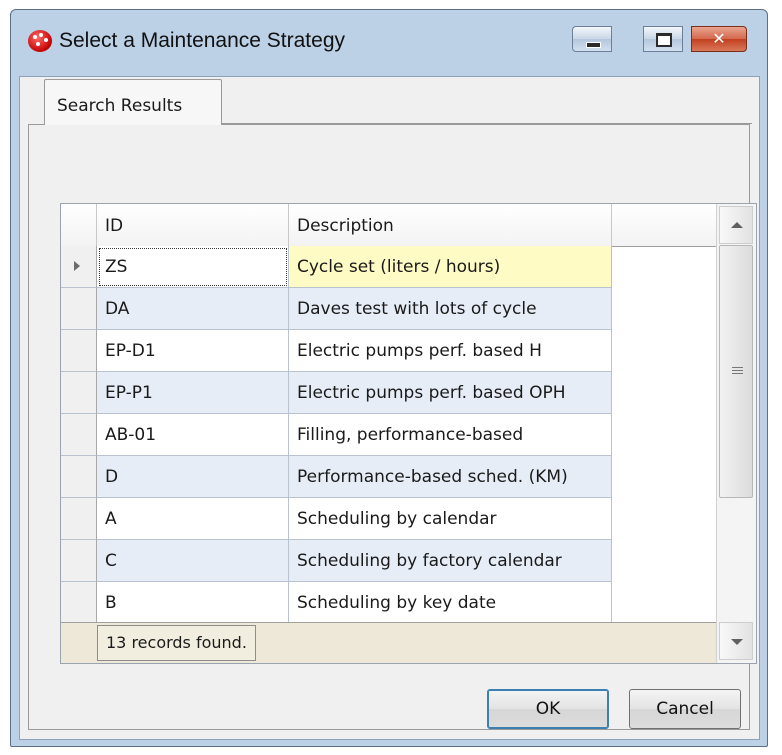 The image size is (782, 755). What do you see at coordinates (129, 393) in the screenshot?
I see `cell-text: EP-P1` at bounding box center [129, 393].